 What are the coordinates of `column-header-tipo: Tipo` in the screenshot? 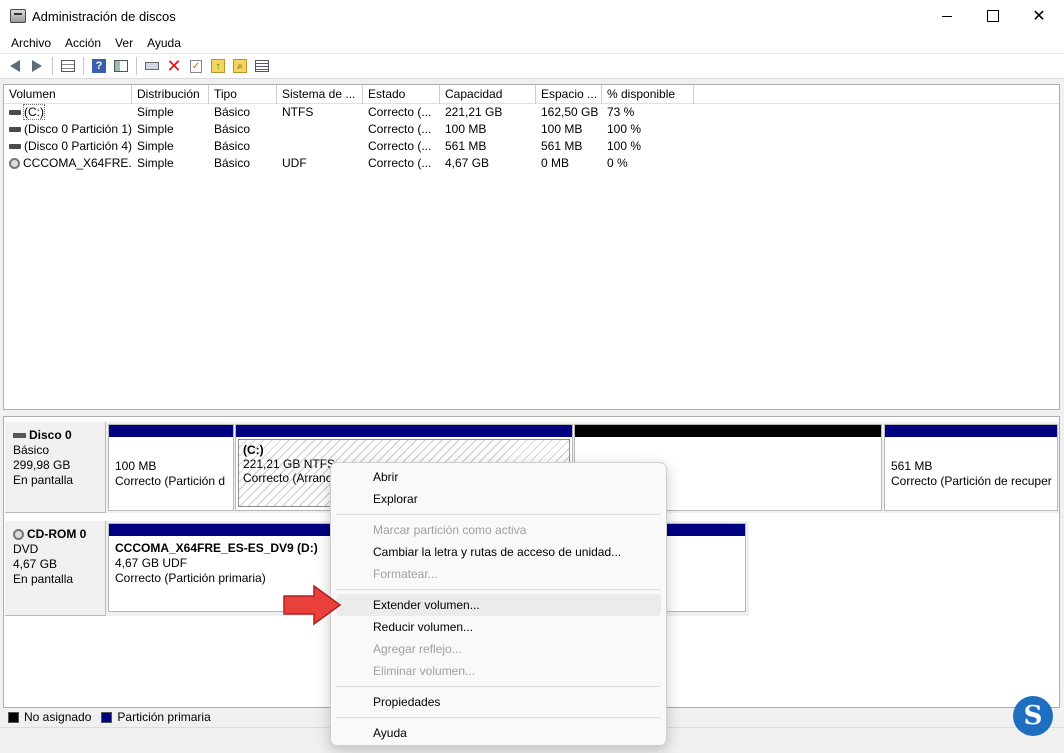 It's located at (243, 94).